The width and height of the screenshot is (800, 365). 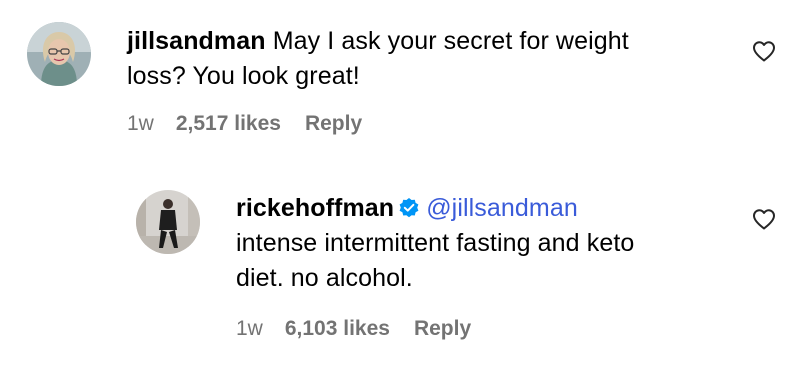 I want to click on comment-likes: 6,103 likes, so click(x=337, y=329).